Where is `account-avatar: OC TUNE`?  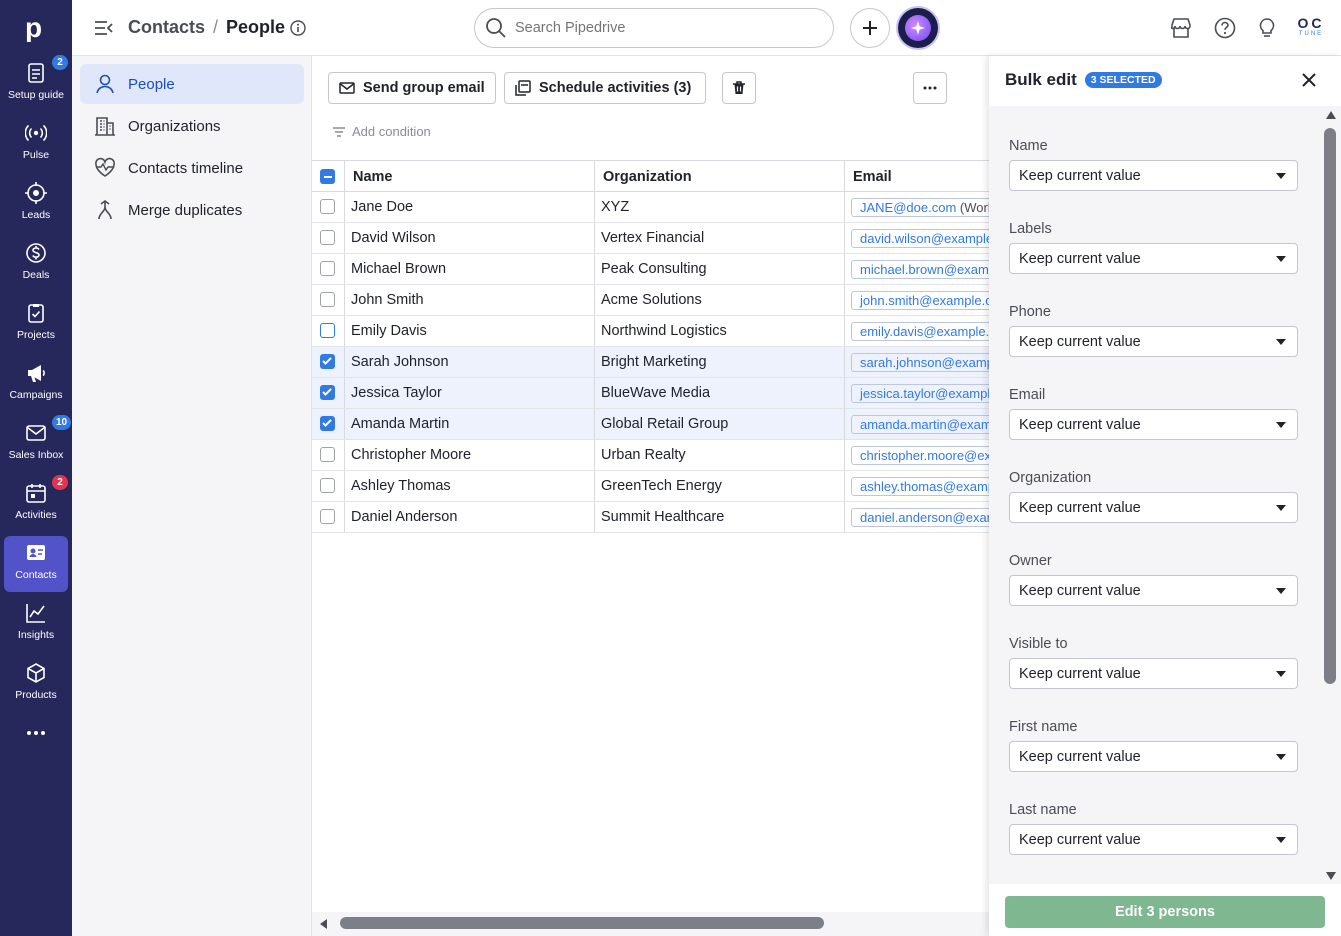 account-avatar: OC TUNE is located at coordinates (1311, 28).